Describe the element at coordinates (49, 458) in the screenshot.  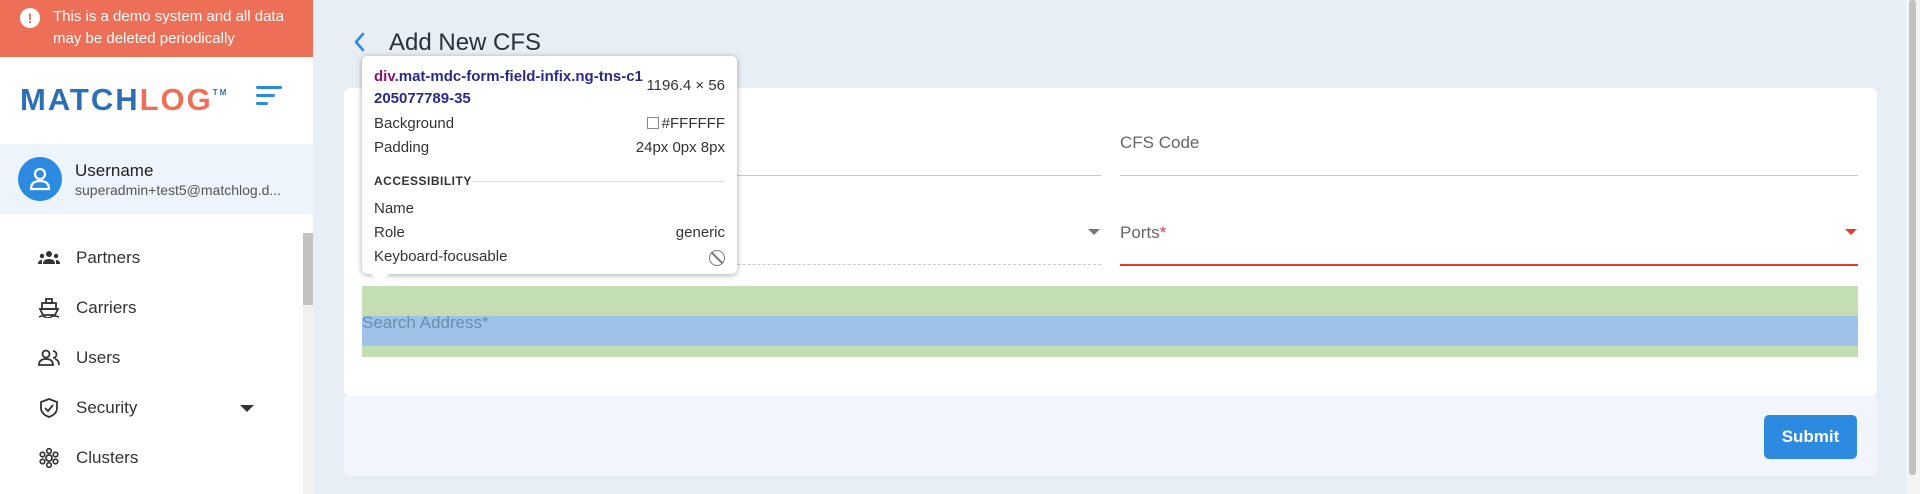
I see `clusters-icon` at that location.